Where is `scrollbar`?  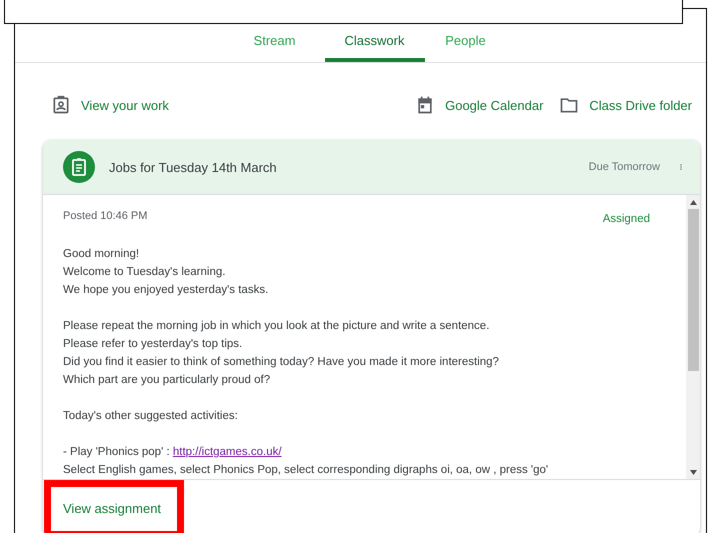 scrollbar is located at coordinates (693, 337).